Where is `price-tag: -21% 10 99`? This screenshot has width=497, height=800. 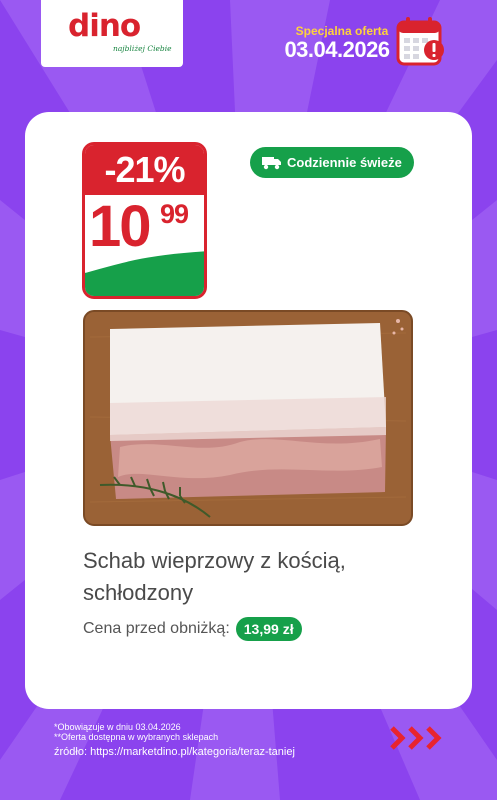
price-tag: -21% 10 99 is located at coordinates (144, 220).